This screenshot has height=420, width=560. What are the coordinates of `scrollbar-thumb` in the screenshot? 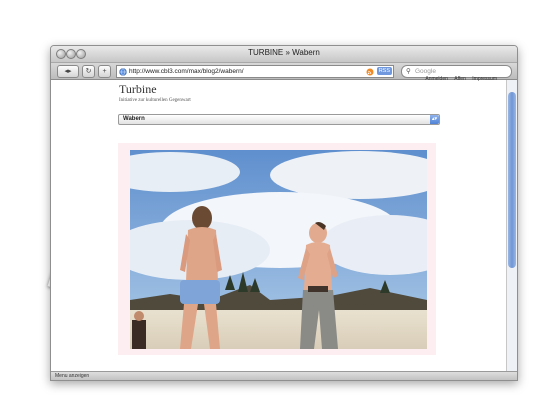 It's located at (512, 180).